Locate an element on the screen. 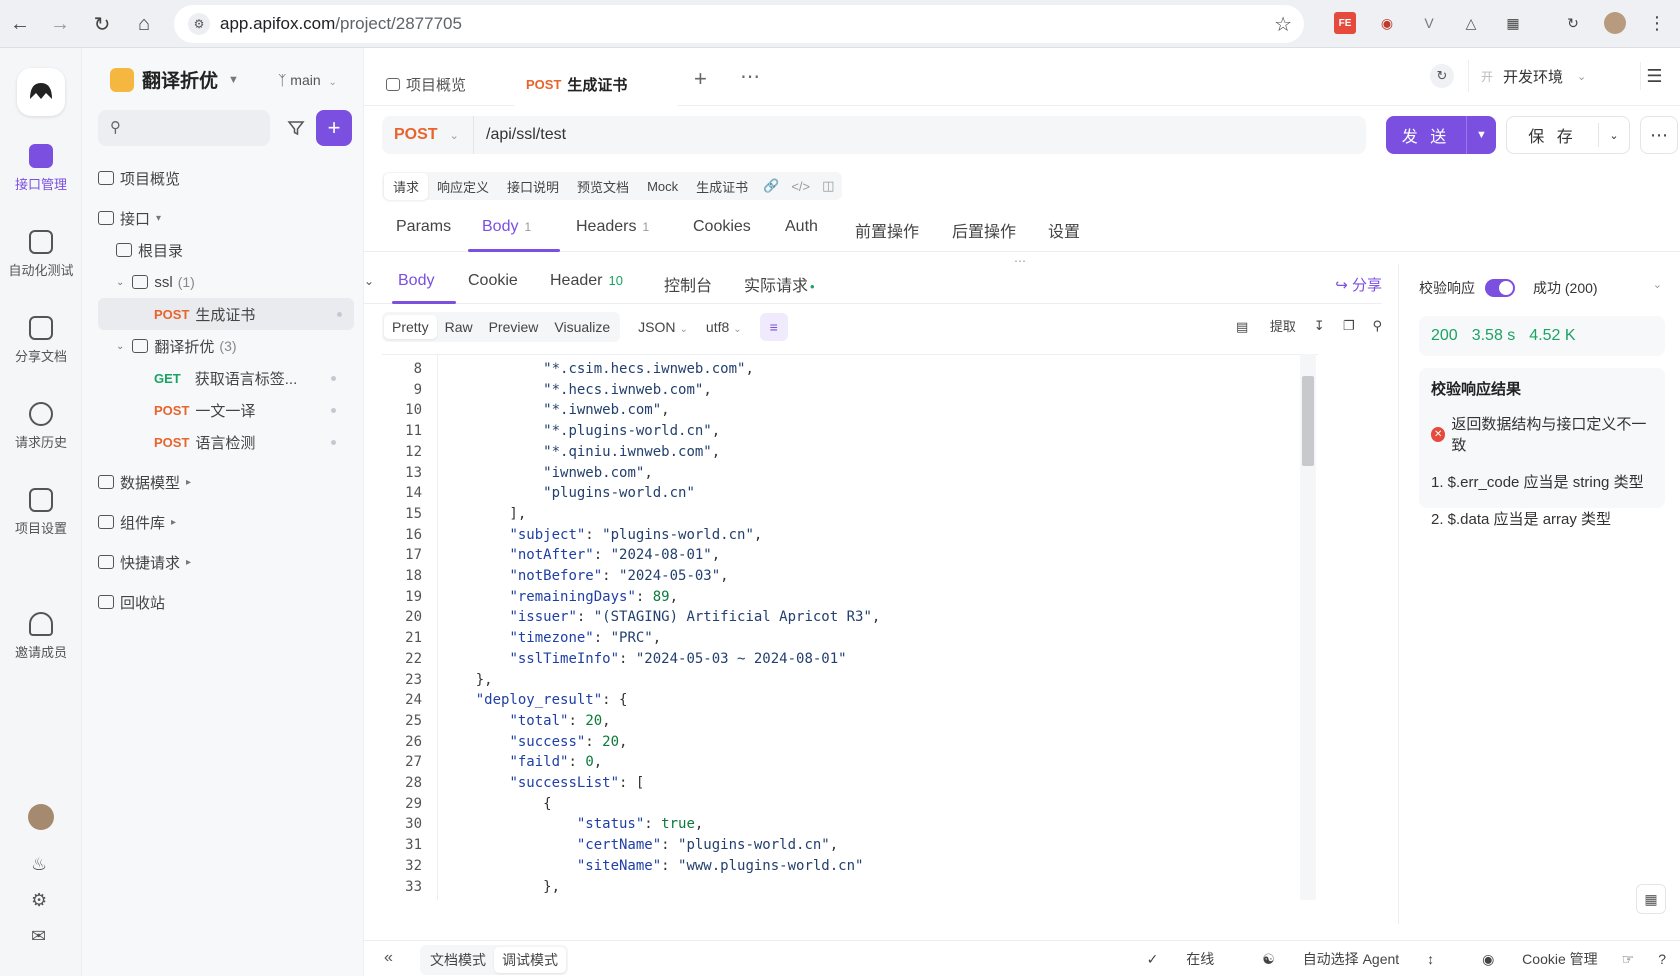  debug-mode-button: 调试模式 is located at coordinates (530, 960).